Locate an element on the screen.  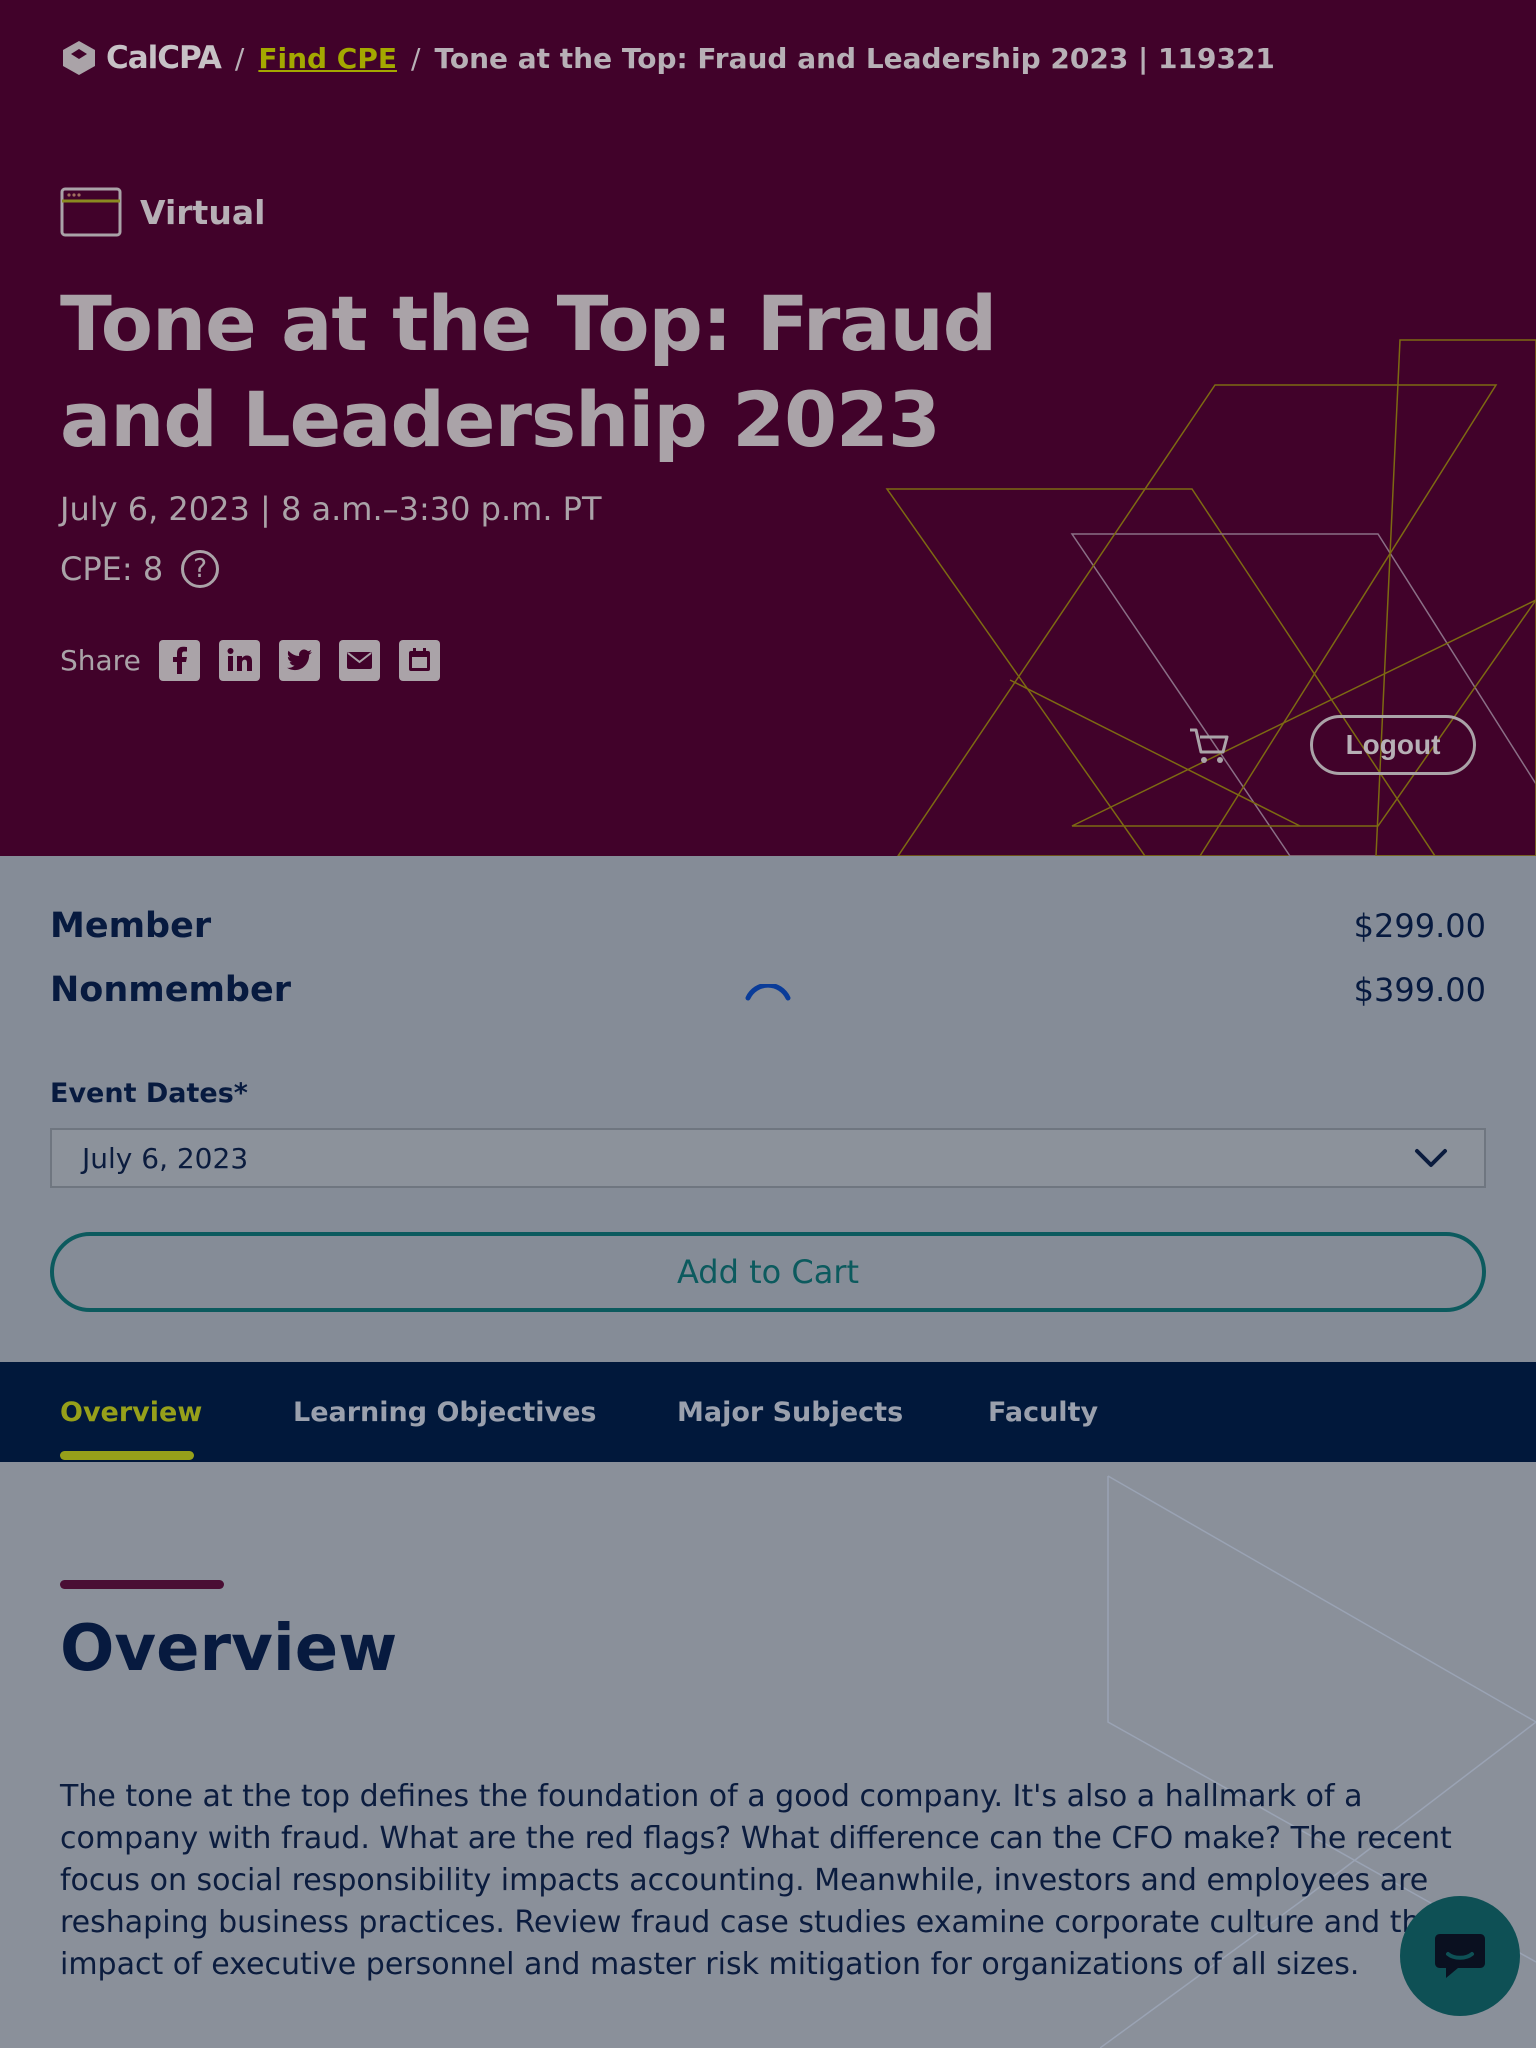
cpe-credits: CPE: 8 ? is located at coordinates (140, 569).